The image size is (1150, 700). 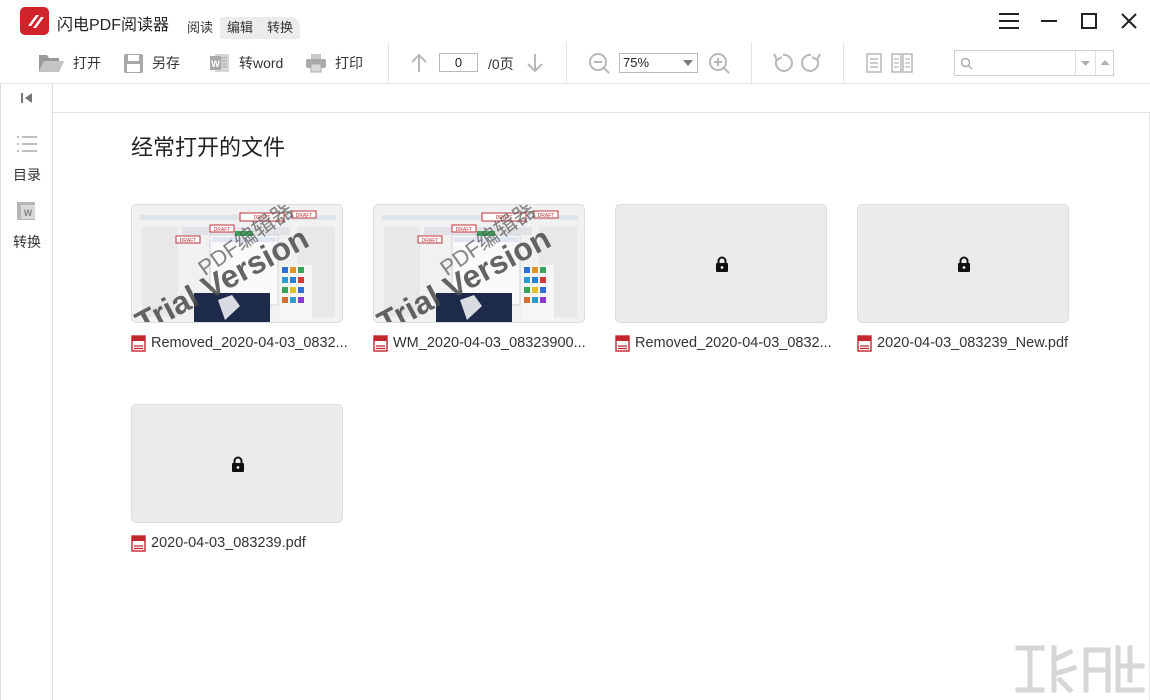 I want to click on save-icon, so click(x=133, y=63).